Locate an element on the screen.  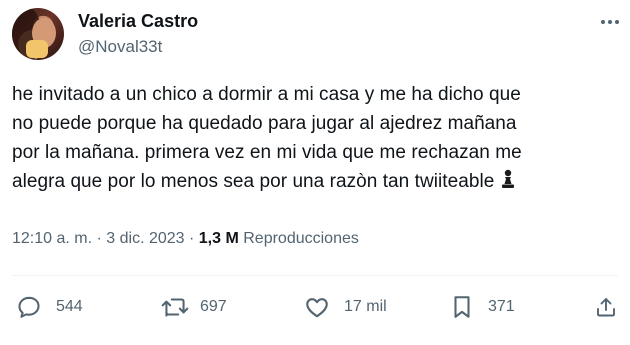
like-count: 17 mil is located at coordinates (365, 306).